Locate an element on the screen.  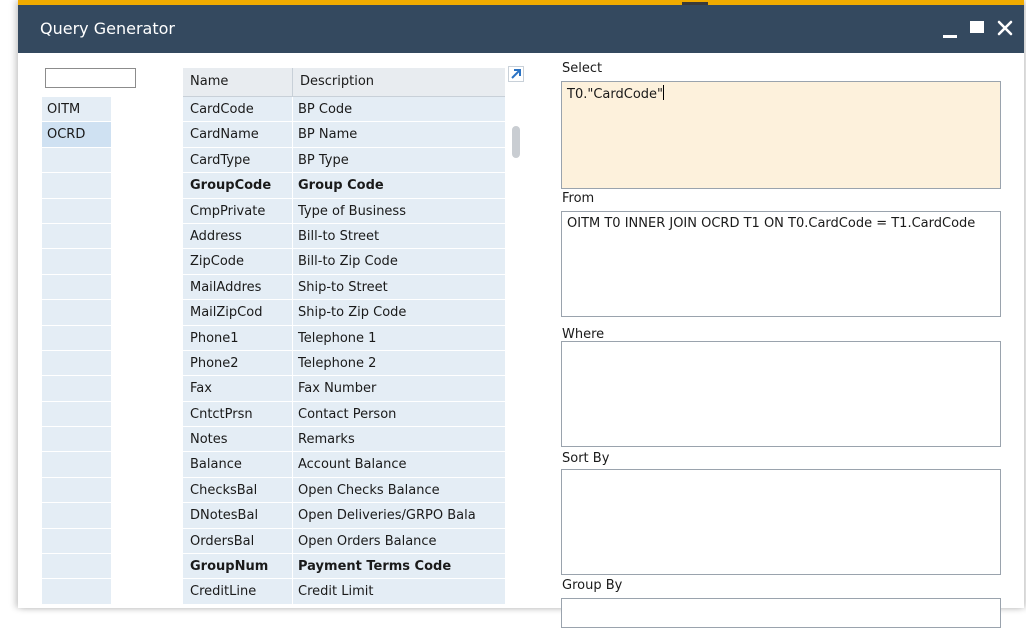
tables-list: OITM OCRD is located at coordinates (76, 351).